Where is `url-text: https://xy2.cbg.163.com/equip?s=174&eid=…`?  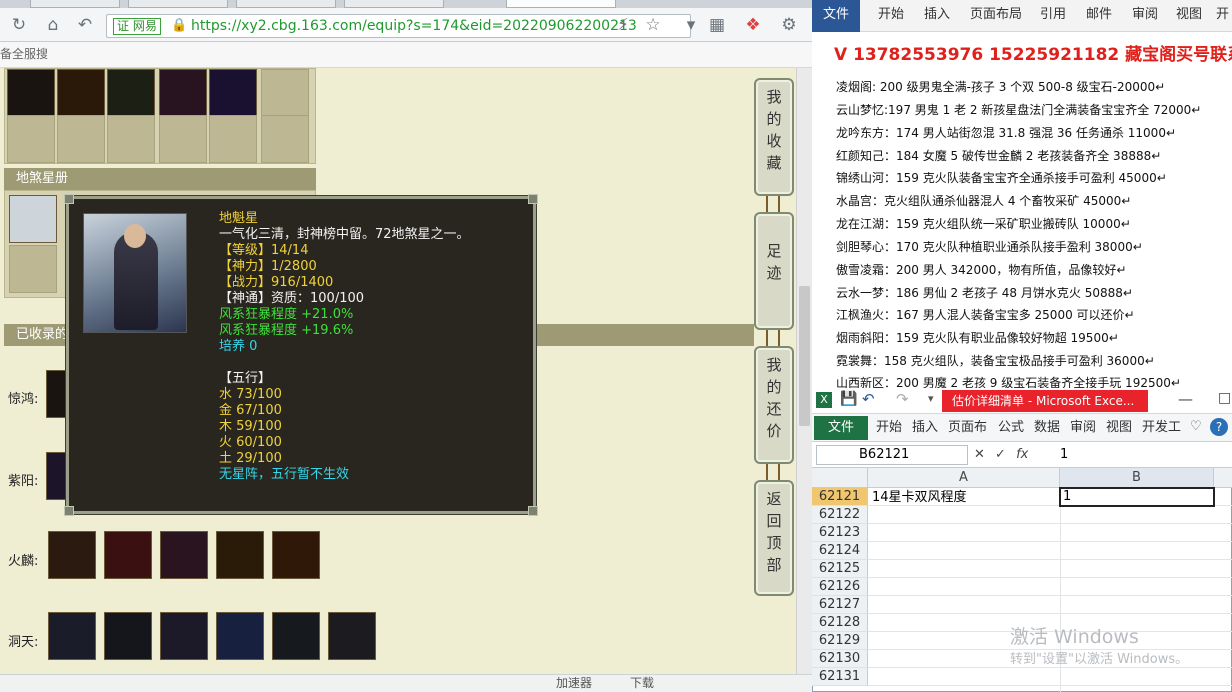 url-text: https://xy2.cbg.163.com/equip?s=174&eid=… is located at coordinates (414, 26).